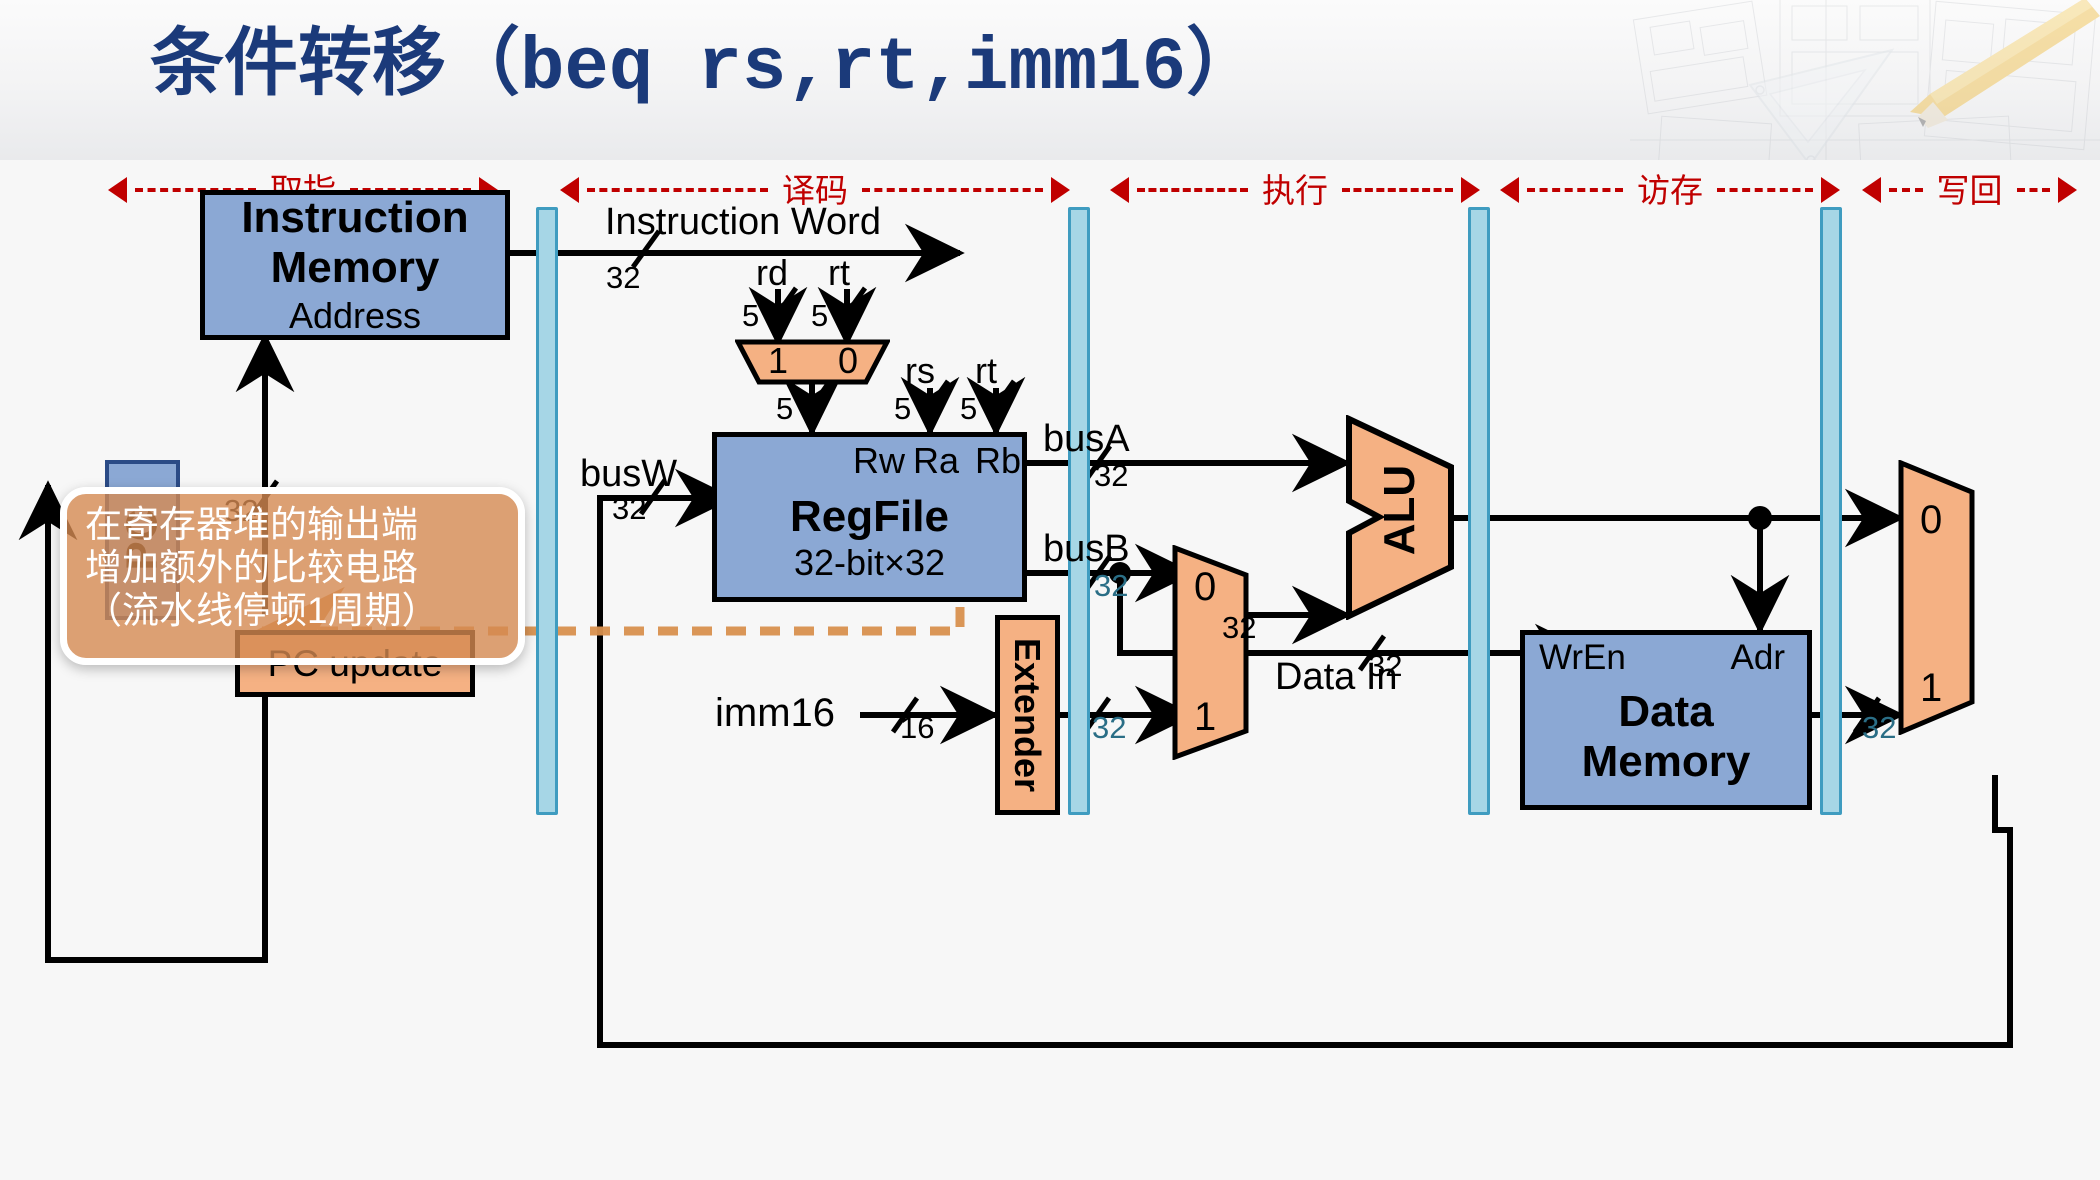 This screenshot has height=1180, width=2100. I want to click on callout-line-3: （流水线停顿1周期）, so click(262, 610).